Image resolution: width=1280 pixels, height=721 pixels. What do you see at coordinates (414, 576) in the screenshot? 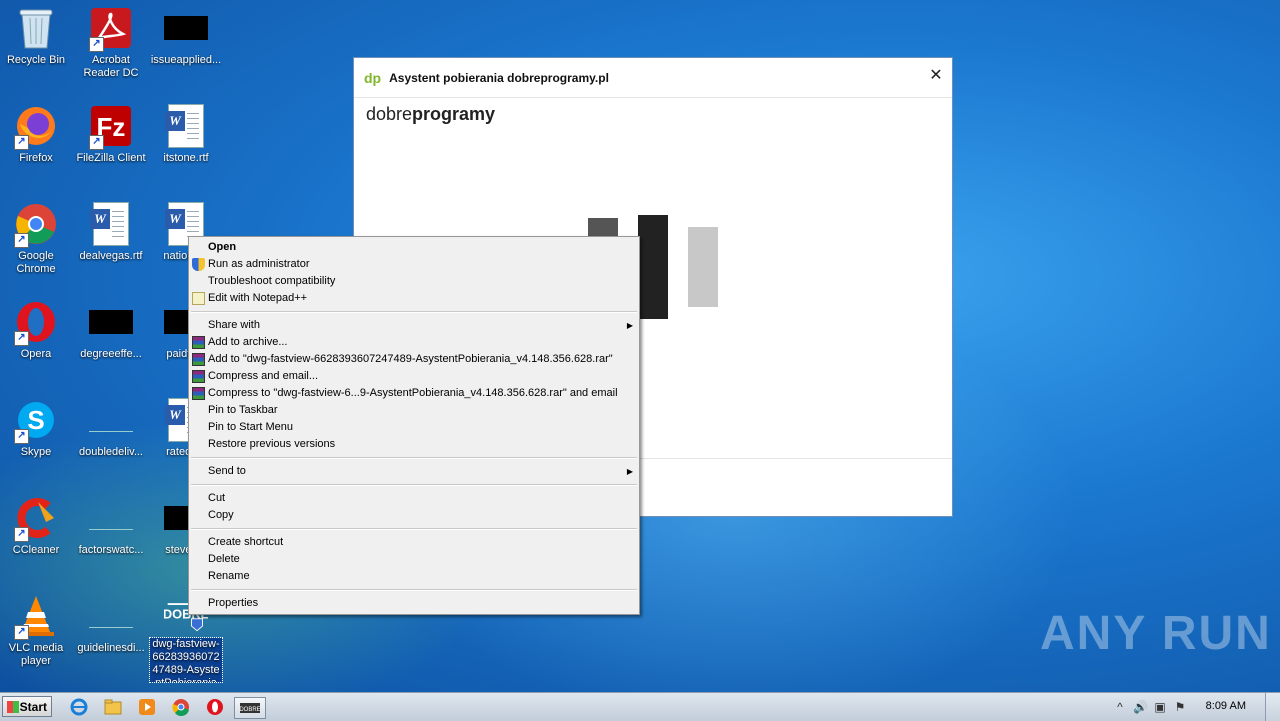
I see `menu-item-rename: Rename` at bounding box center [414, 576].